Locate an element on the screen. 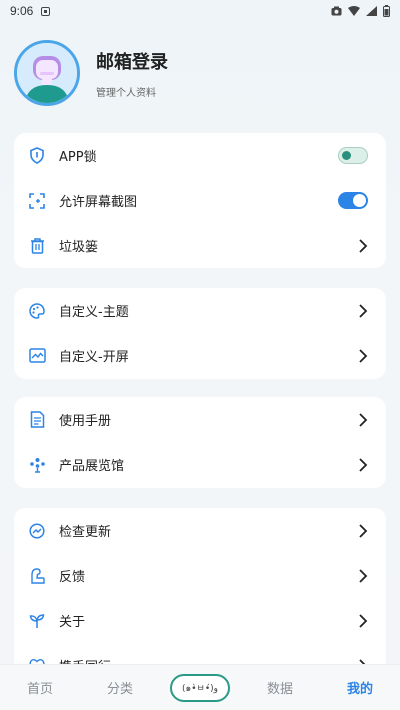 The width and height of the screenshot is (400, 710). status-time: 9:06 is located at coordinates (22, 11).